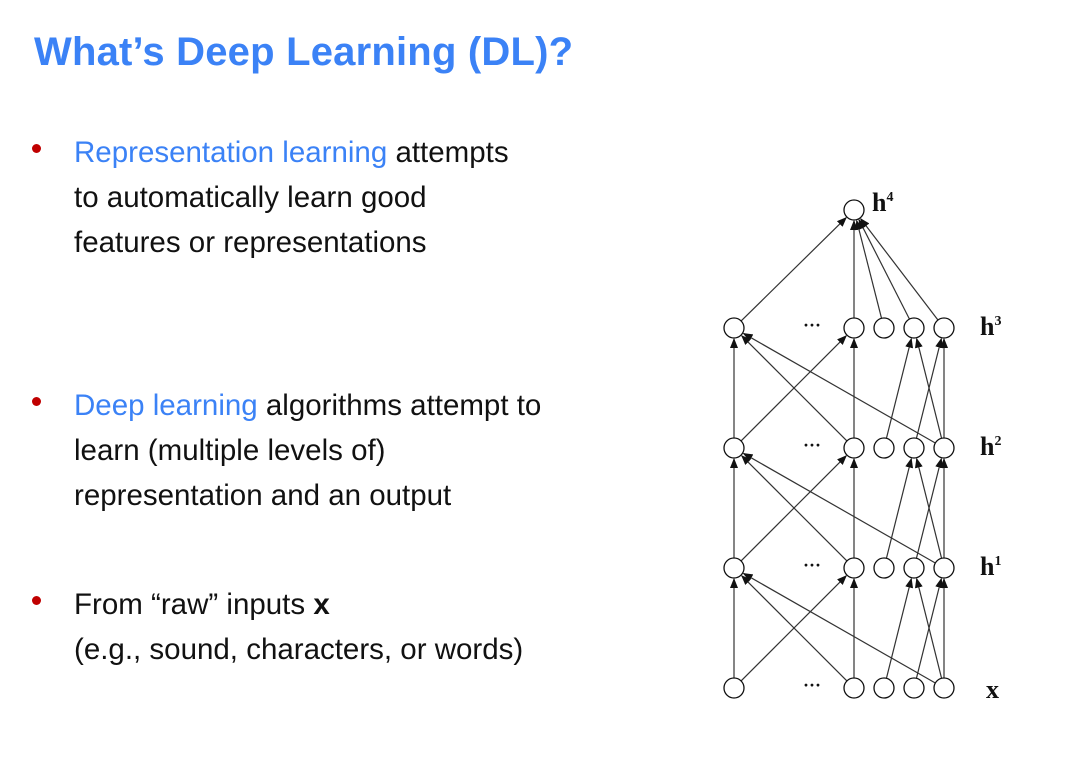 Image resolution: width=1080 pixels, height=766 pixels. Describe the element at coordinates (194, 604) in the screenshot. I see `bullet-text-pre: From “raw” inputs` at that location.